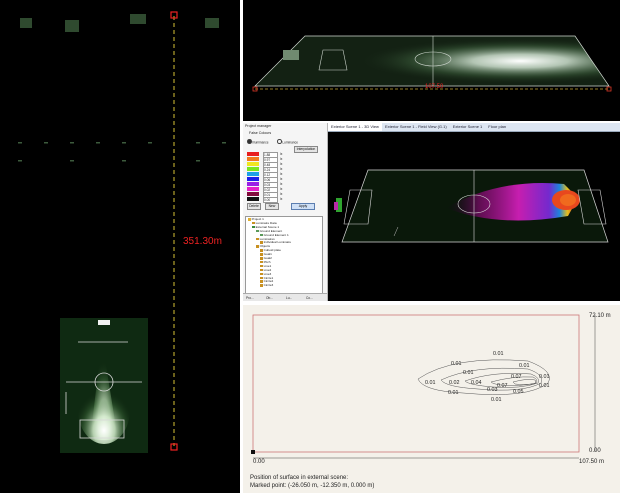 This screenshot has width=620, height=493. Describe the element at coordinates (254, 206) in the screenshot. I see `delete-button: Delete` at that location.